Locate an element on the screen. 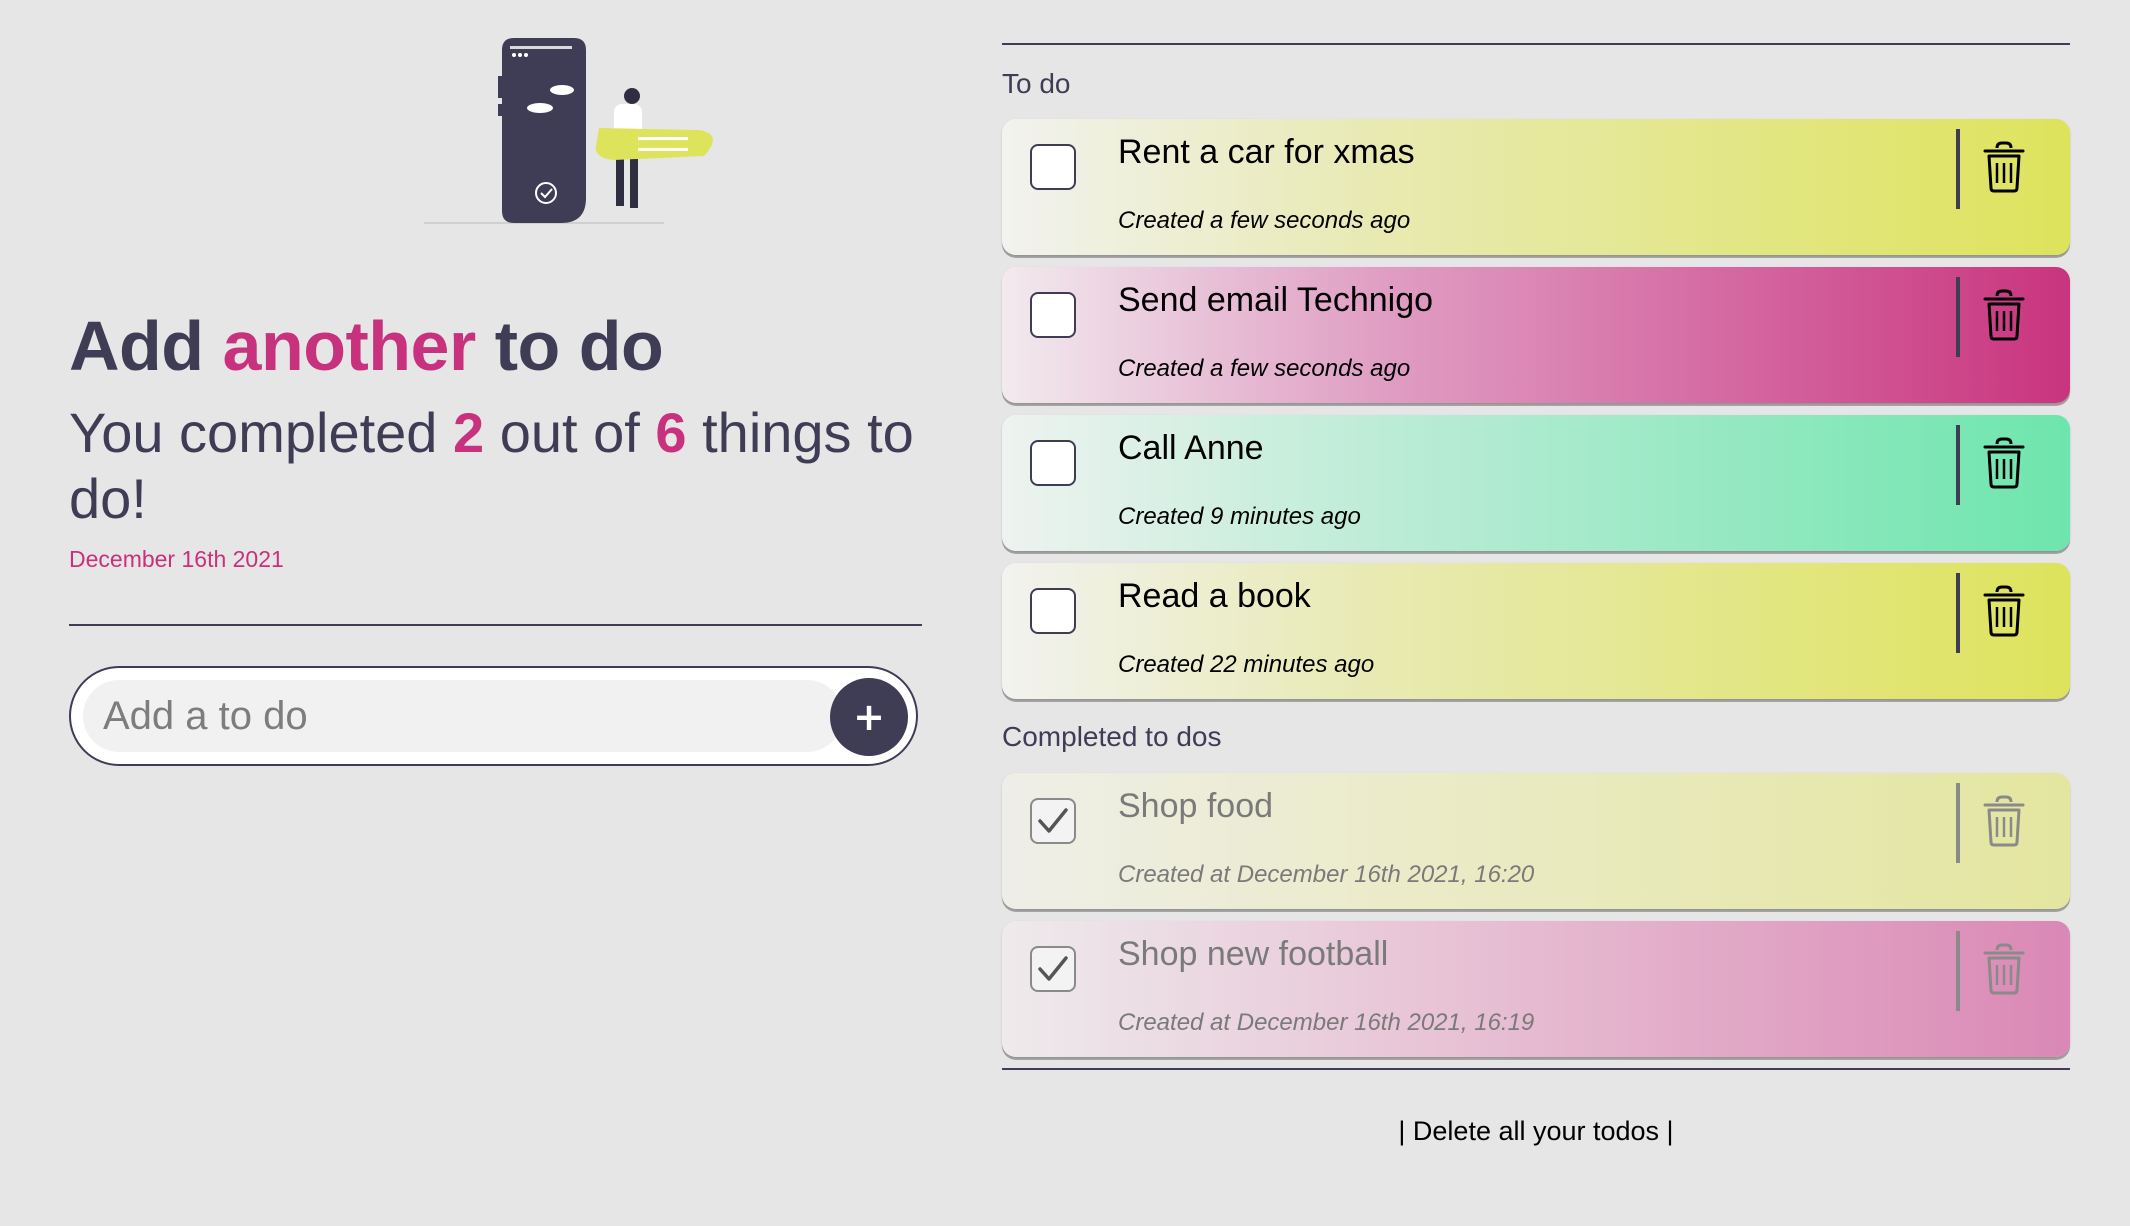 The width and height of the screenshot is (2130, 1226). headline-start: Add is located at coordinates (136, 346).